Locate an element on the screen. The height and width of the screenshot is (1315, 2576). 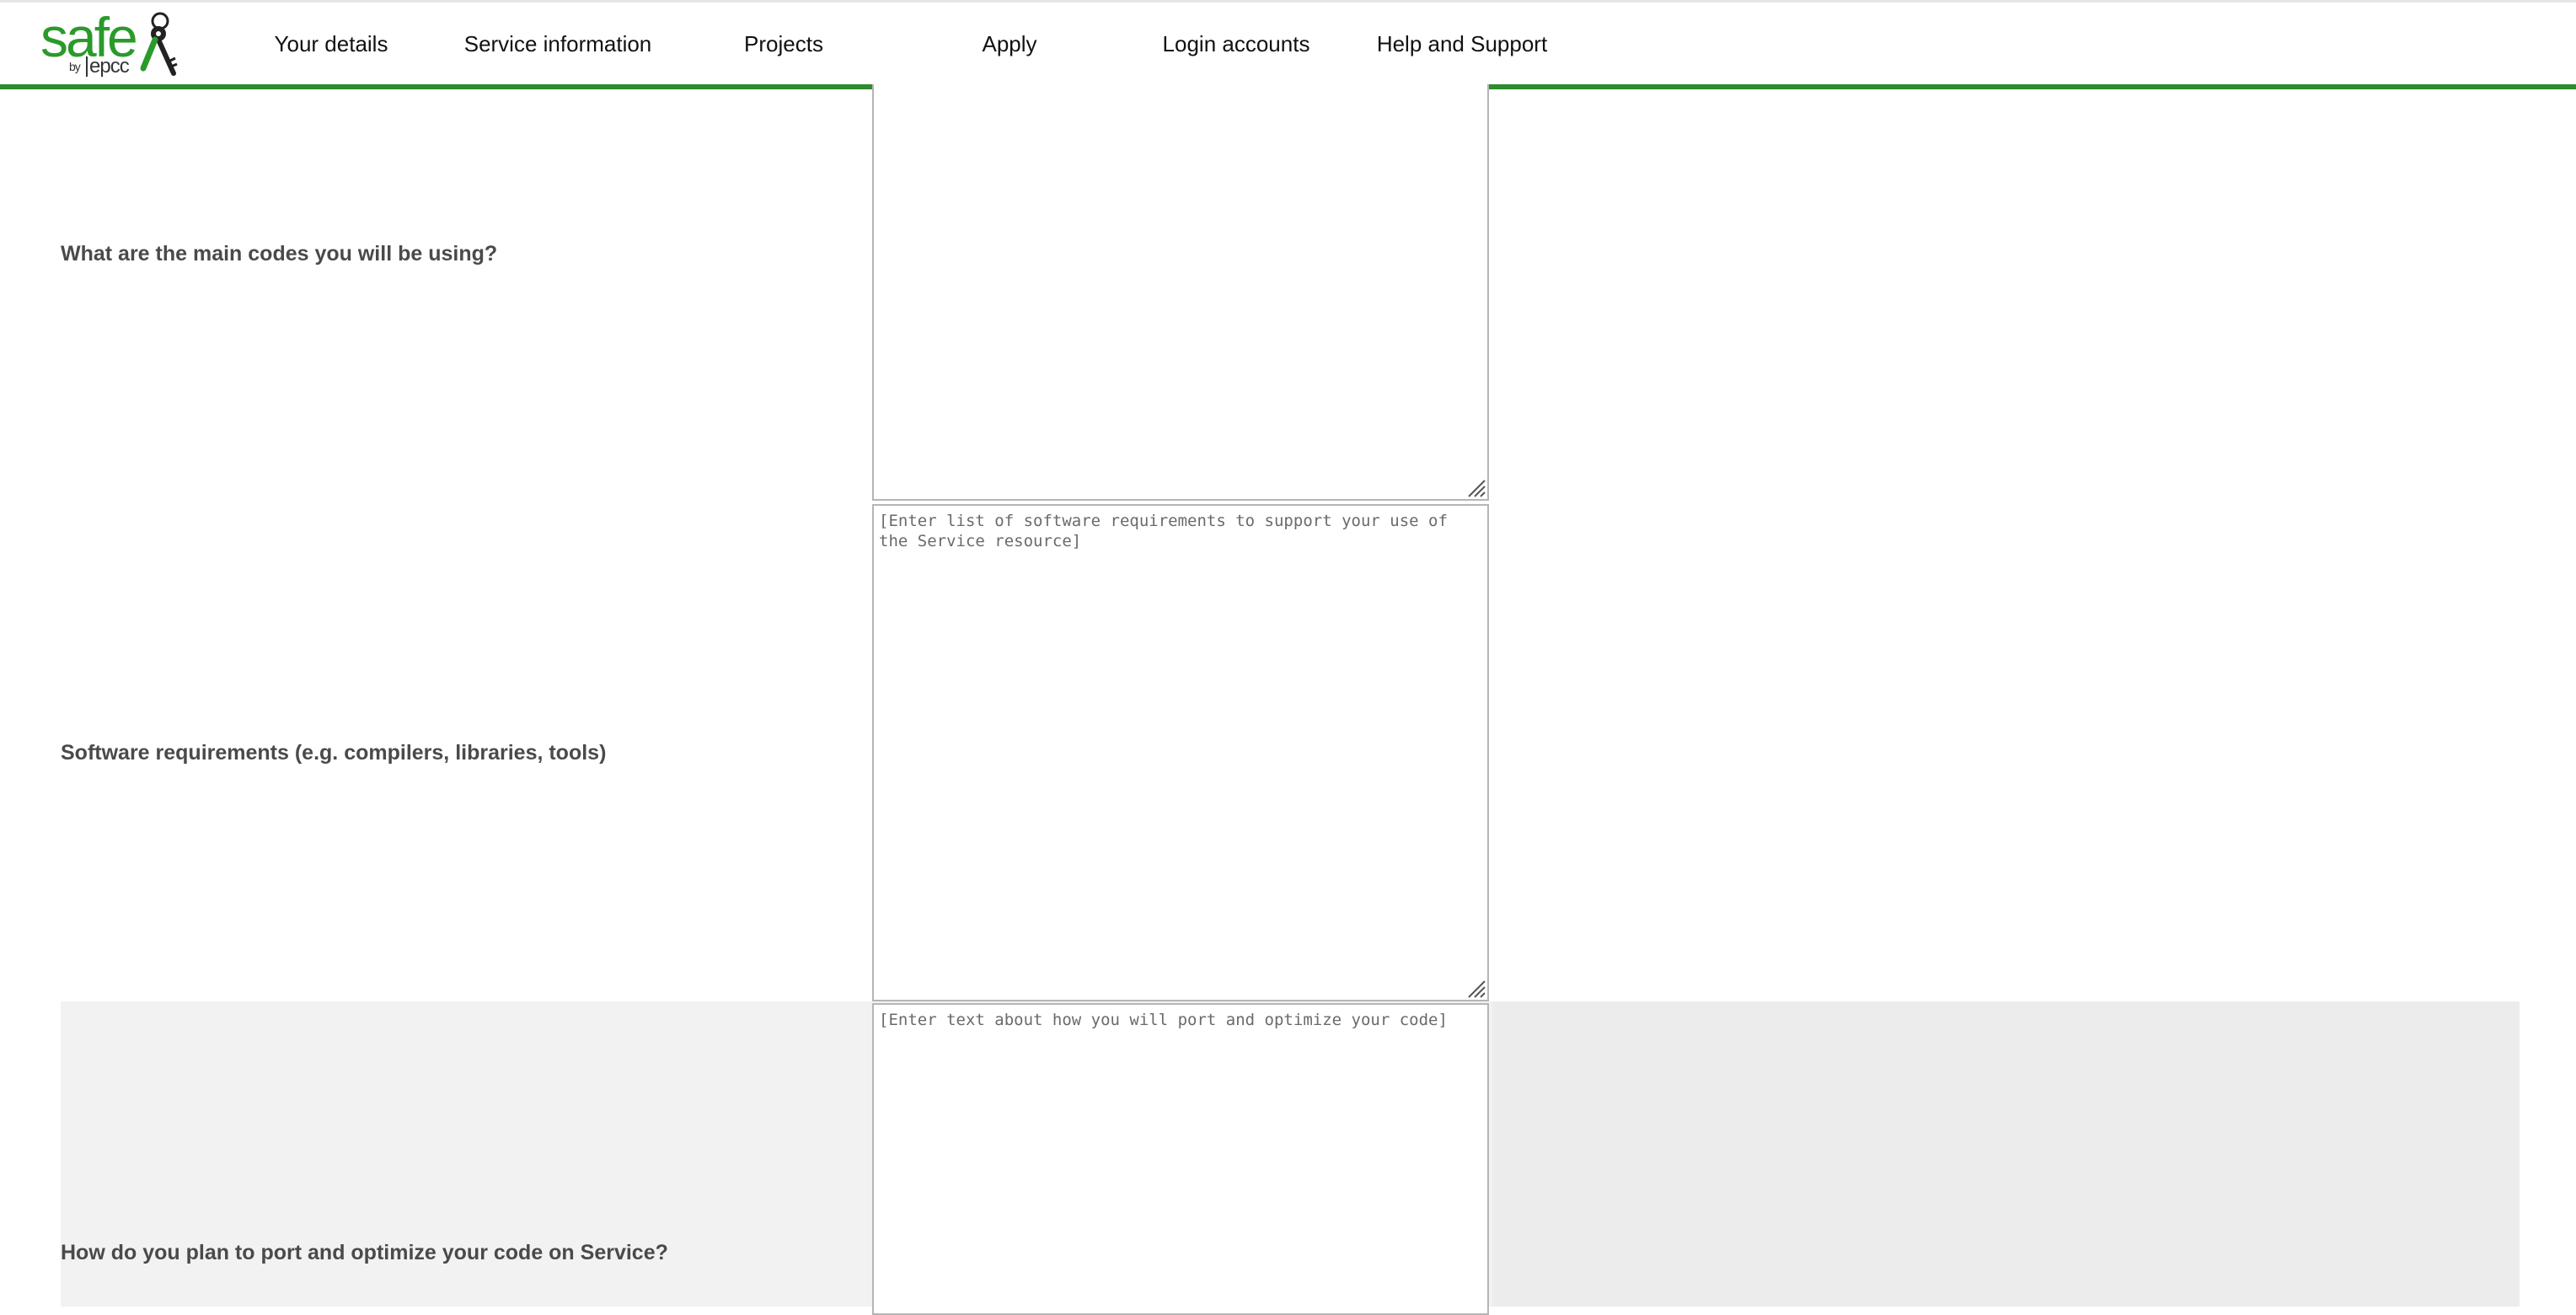
keys-icon is located at coordinates (159, 44).